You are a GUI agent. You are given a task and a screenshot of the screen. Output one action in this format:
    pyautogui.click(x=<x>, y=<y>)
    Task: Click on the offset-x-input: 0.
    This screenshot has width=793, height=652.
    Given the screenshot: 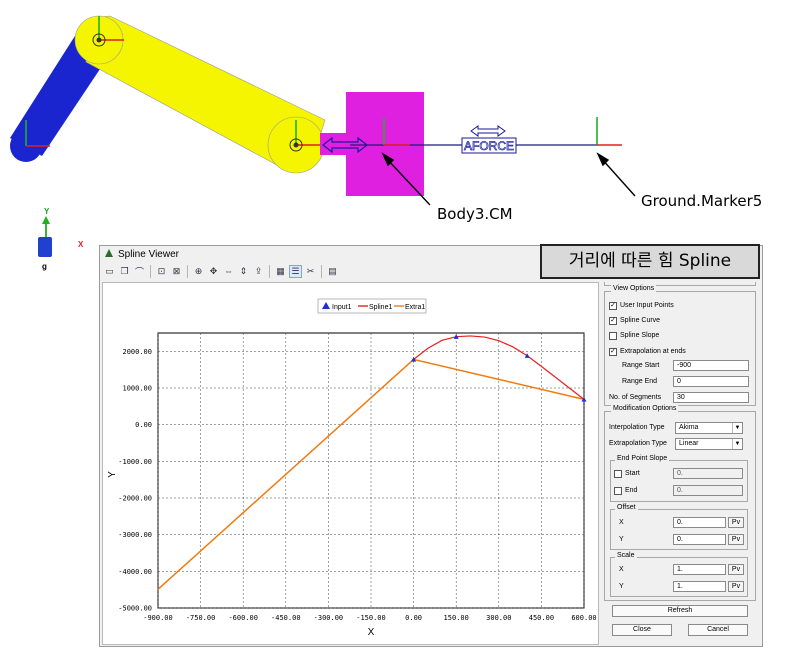 What is the action you would take?
    pyautogui.click(x=699, y=522)
    